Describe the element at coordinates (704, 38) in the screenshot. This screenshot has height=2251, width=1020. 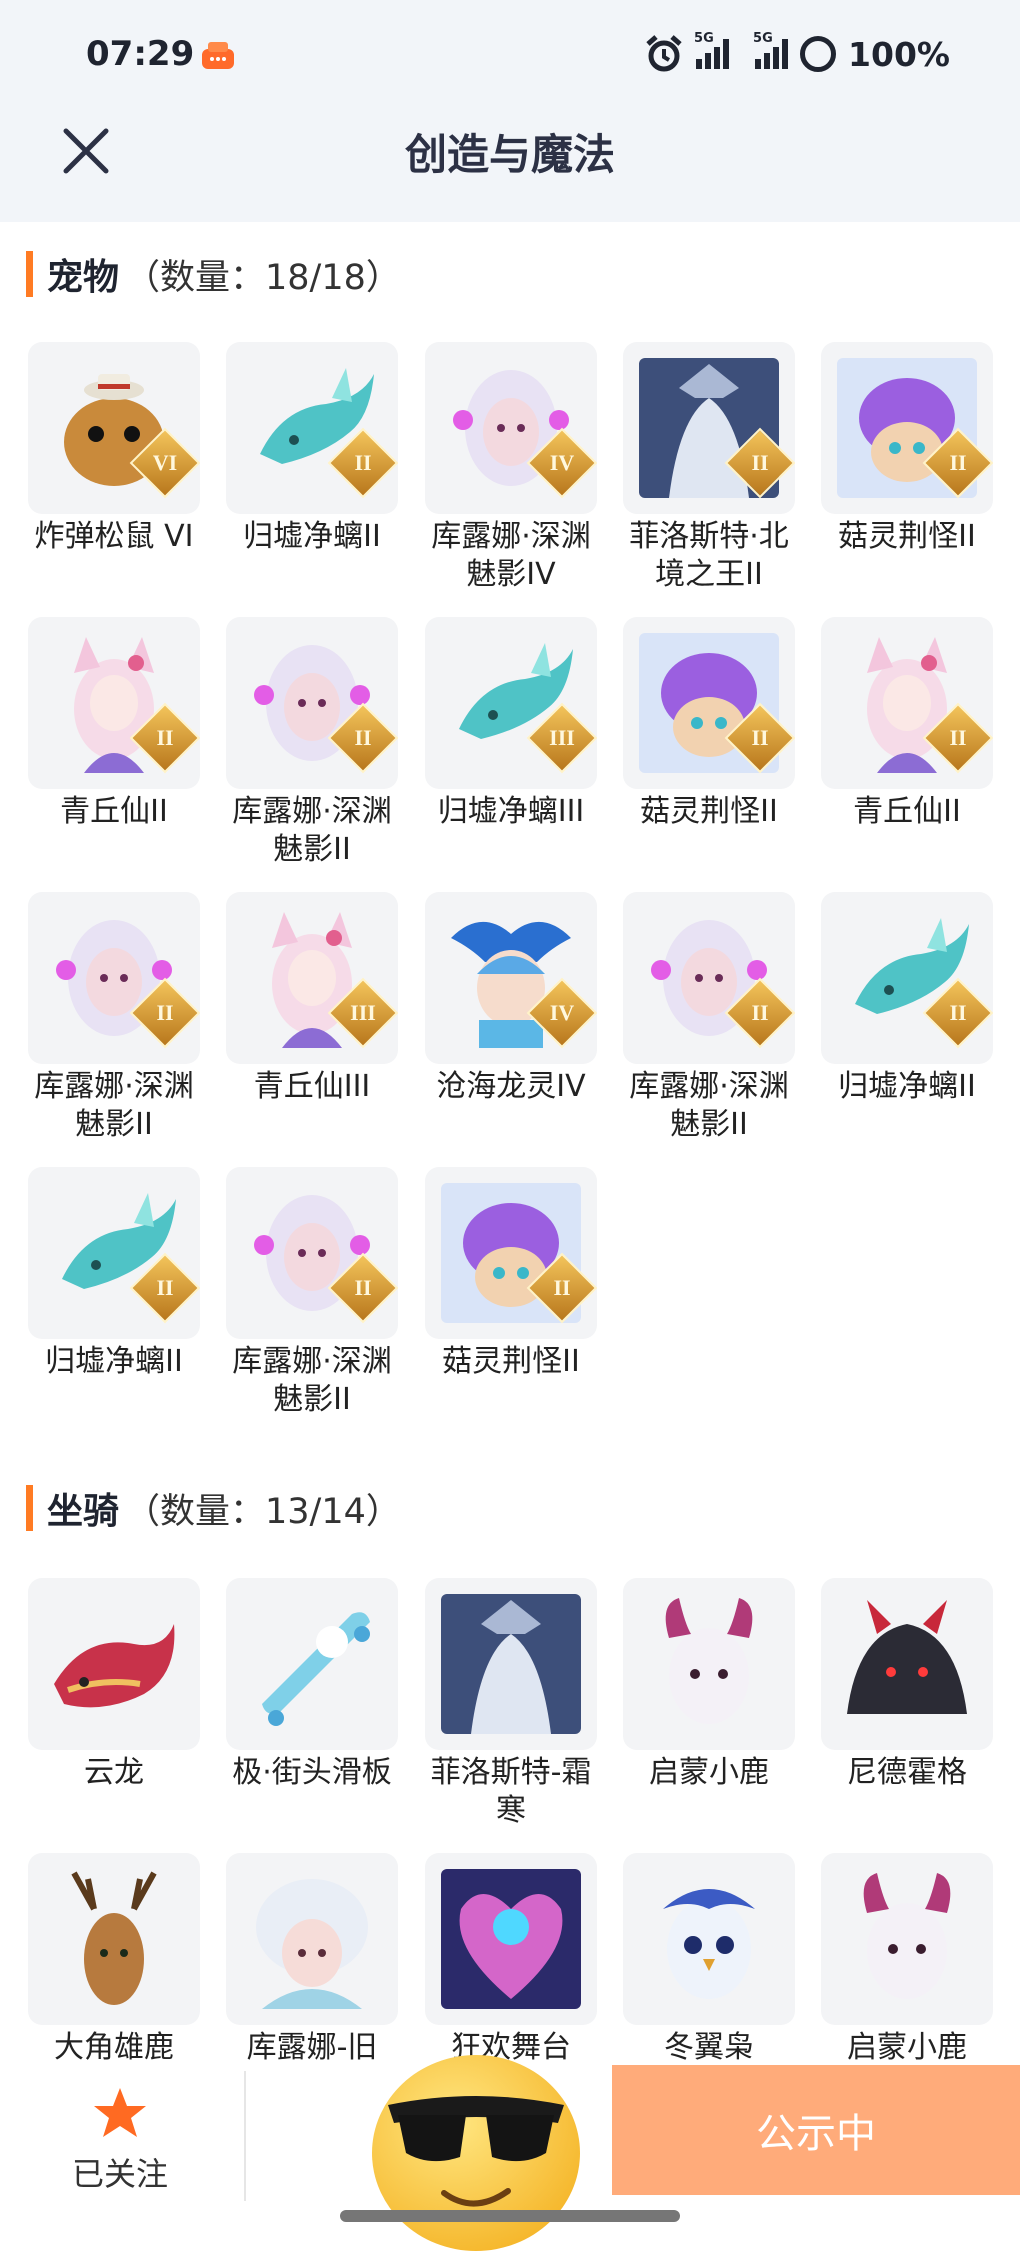
I see `signal-label: 5G` at that location.